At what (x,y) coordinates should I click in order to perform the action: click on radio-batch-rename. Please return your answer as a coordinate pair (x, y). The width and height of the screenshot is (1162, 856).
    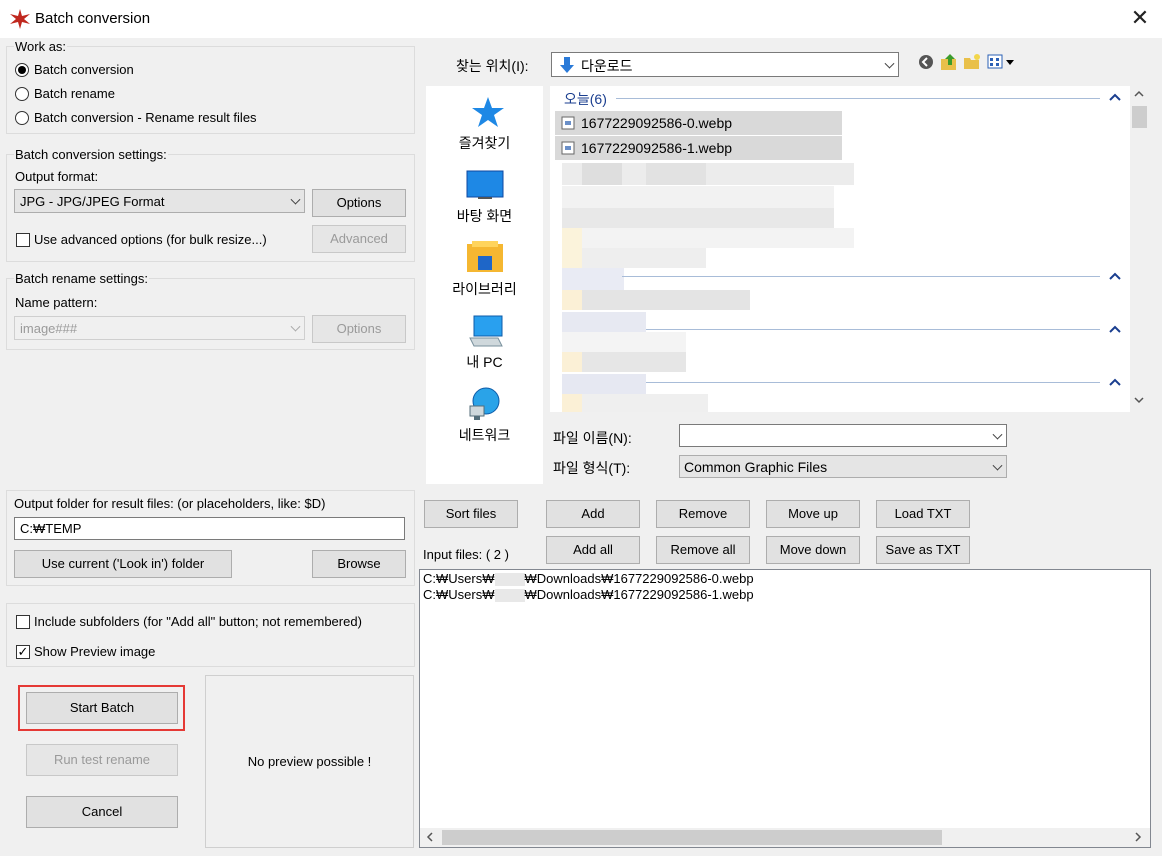
    Looking at the image, I should click on (22, 94).